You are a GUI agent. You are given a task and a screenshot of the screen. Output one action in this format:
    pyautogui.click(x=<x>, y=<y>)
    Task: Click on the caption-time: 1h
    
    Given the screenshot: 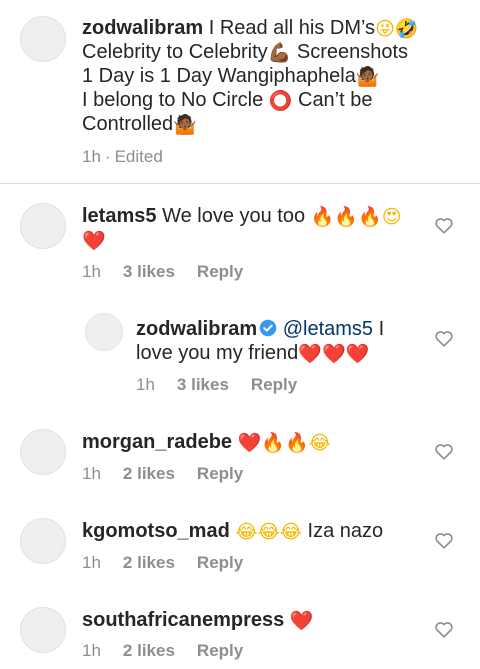 What is the action you would take?
    pyautogui.click(x=91, y=156)
    